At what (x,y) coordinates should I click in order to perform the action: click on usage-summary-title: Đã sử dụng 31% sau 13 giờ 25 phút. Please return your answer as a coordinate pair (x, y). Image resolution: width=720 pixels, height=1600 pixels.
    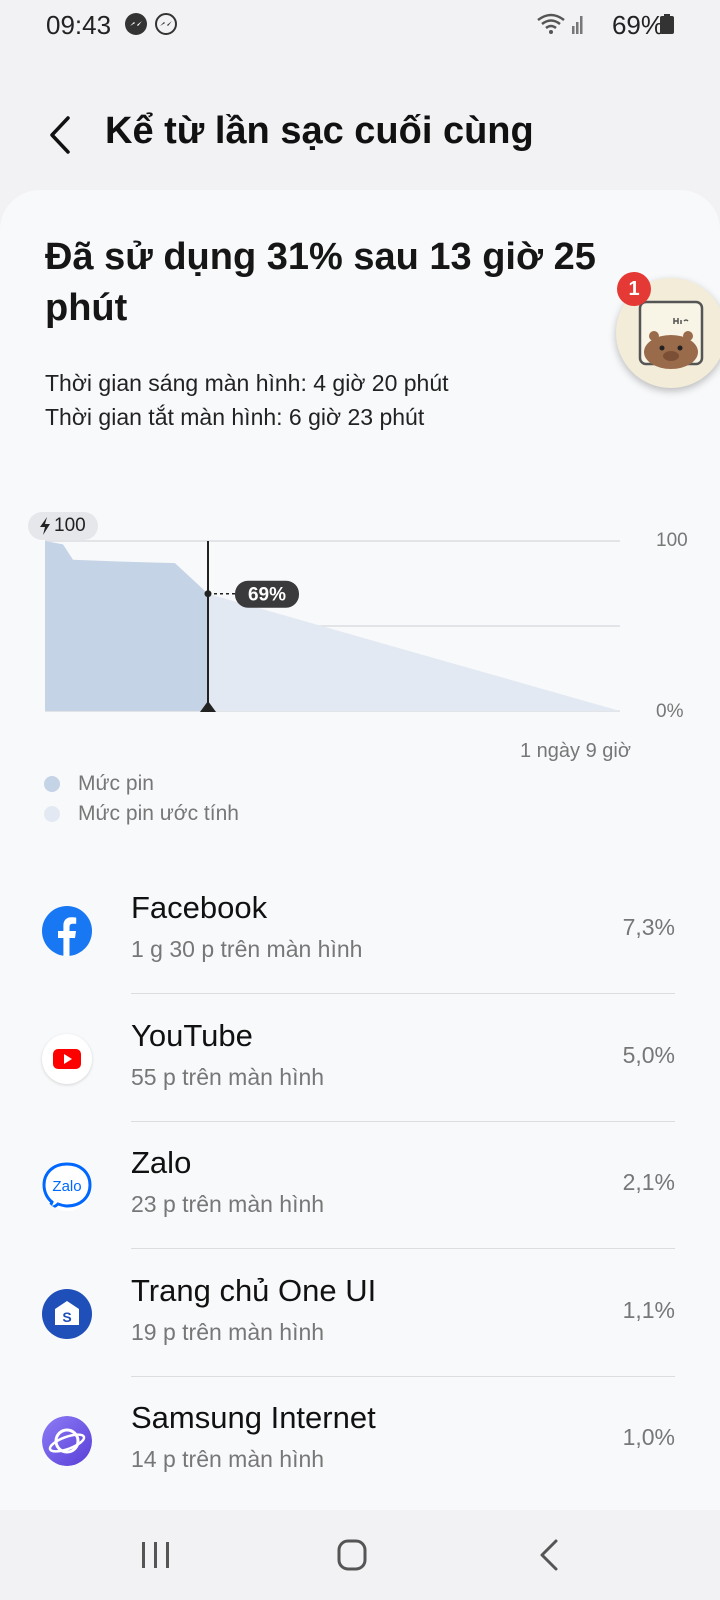
    Looking at the image, I should click on (320, 282).